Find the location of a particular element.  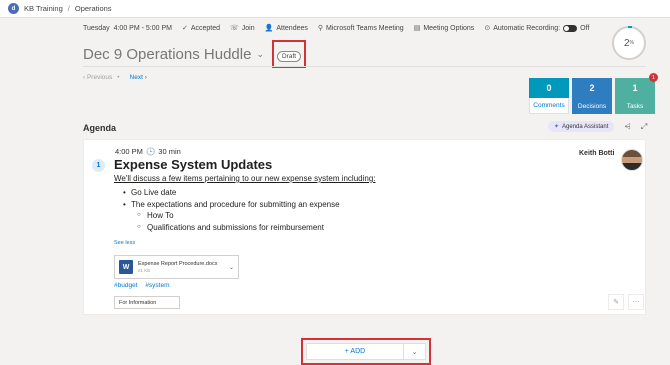

join-label: Join is located at coordinates (248, 28).